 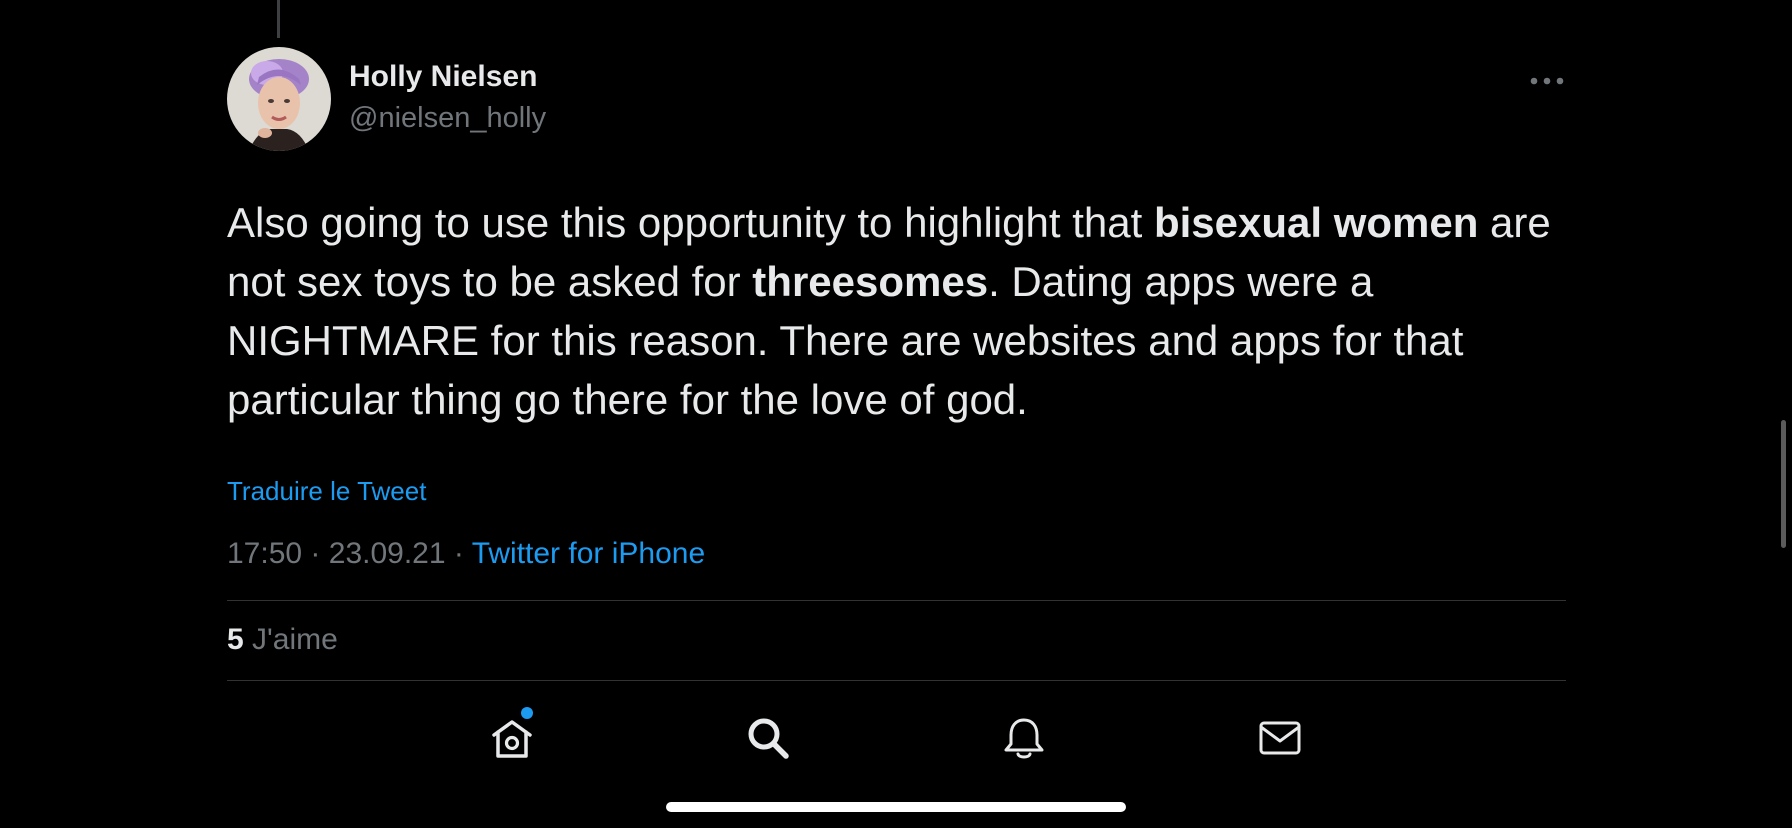 I want to click on tweet-metadata: 17:50 · 23.09.21 · Twitter for iPhone, so click(x=466, y=554).